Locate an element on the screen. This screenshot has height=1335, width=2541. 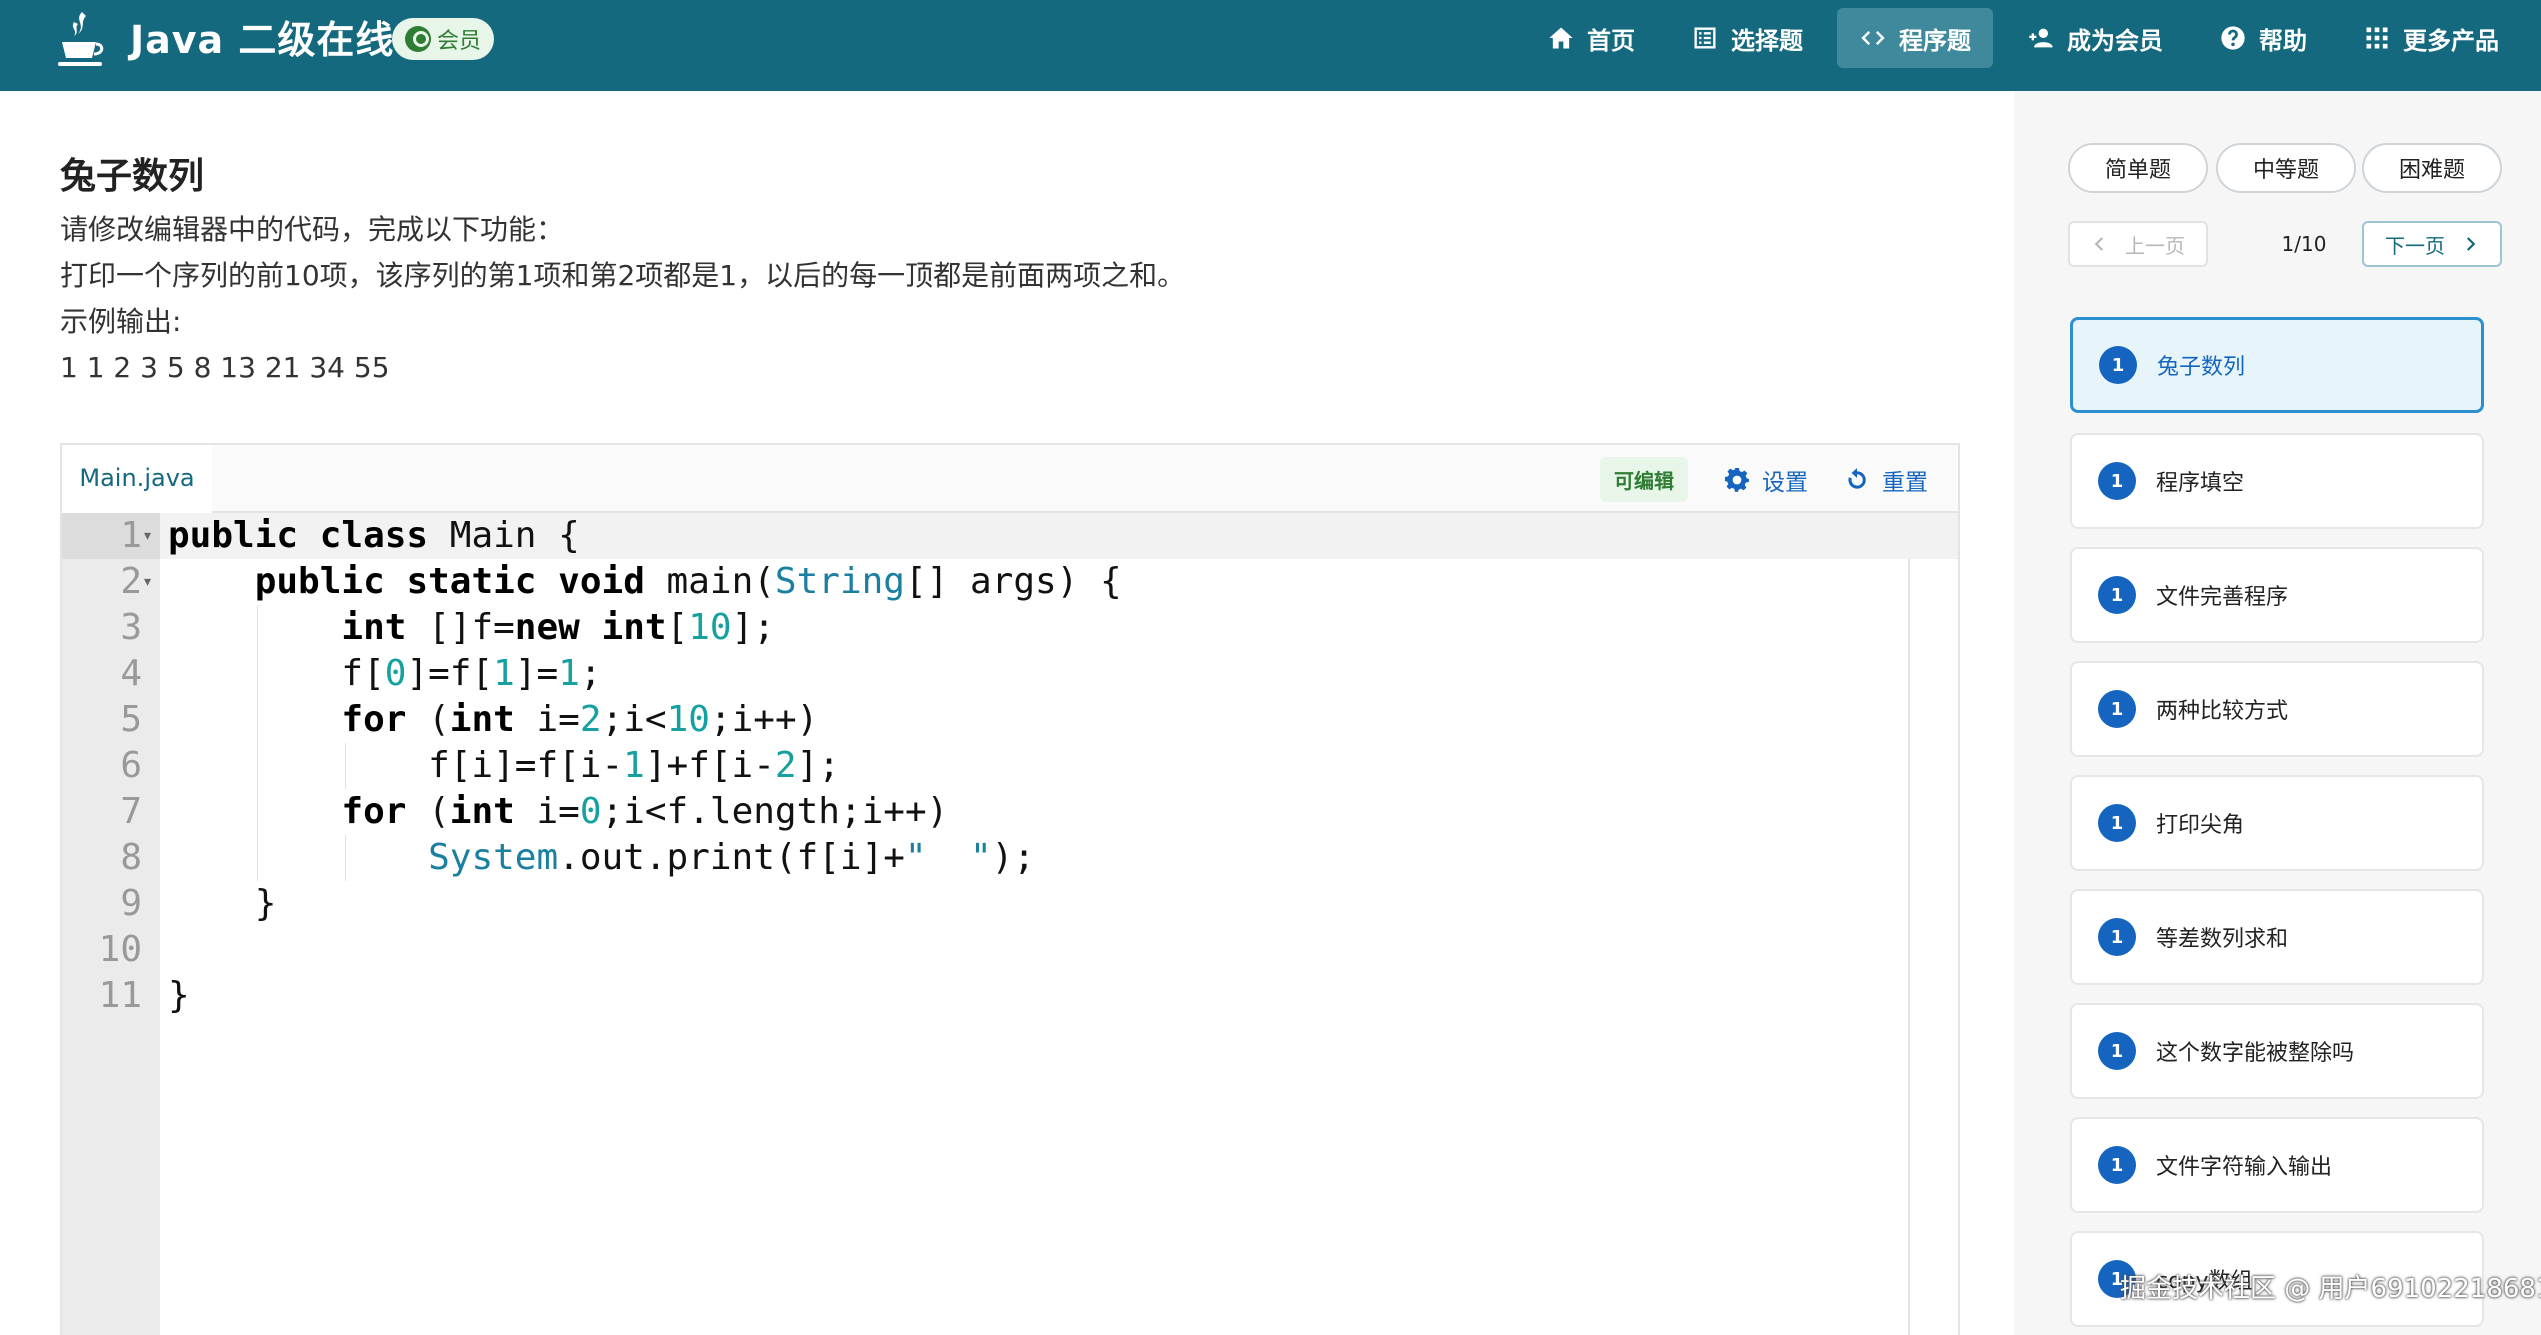
next-page-label: 下一页 is located at coordinates (2415, 245).